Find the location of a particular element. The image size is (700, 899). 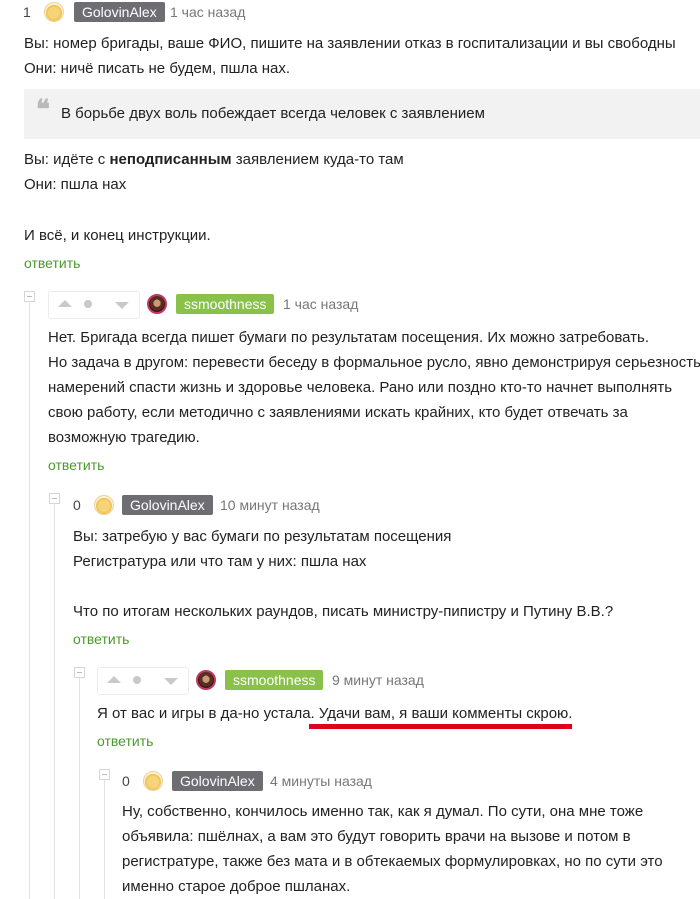

highlighted-text: Удачи вам, я ваши комменты скрою. is located at coordinates (445, 713).